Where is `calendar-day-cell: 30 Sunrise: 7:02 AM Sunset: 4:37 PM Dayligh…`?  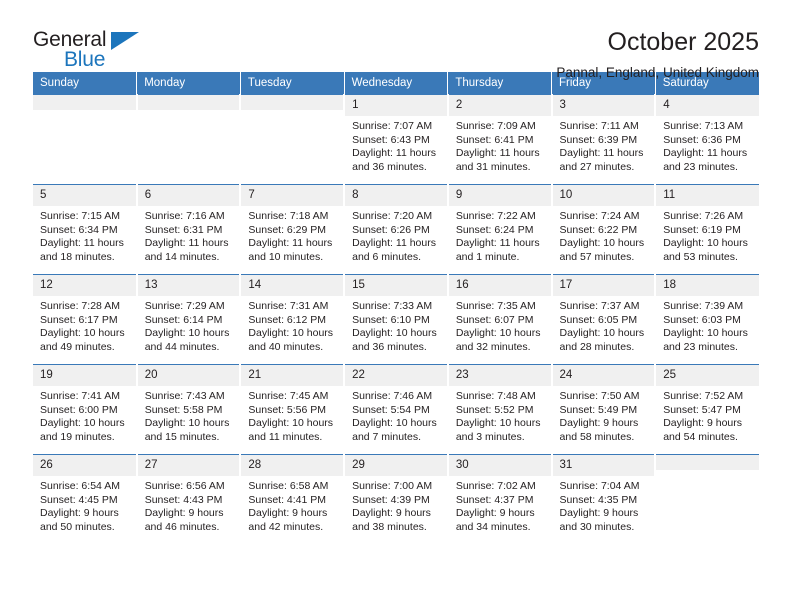 calendar-day-cell: 30 Sunrise: 7:02 AM Sunset: 4:37 PM Dayligh… is located at coordinates (500, 499).